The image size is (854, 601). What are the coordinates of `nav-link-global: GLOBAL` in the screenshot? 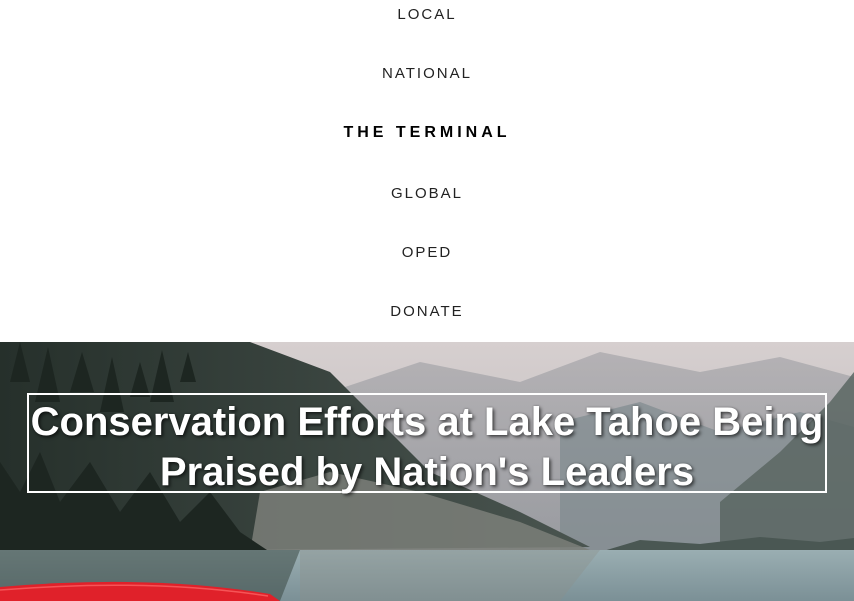 It's located at (427, 194).